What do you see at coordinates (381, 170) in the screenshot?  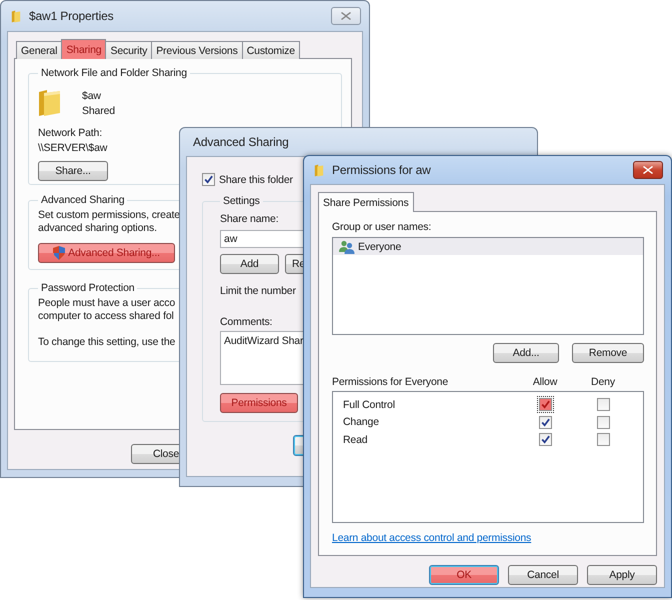 I see `window-title: Permissions for aw` at bounding box center [381, 170].